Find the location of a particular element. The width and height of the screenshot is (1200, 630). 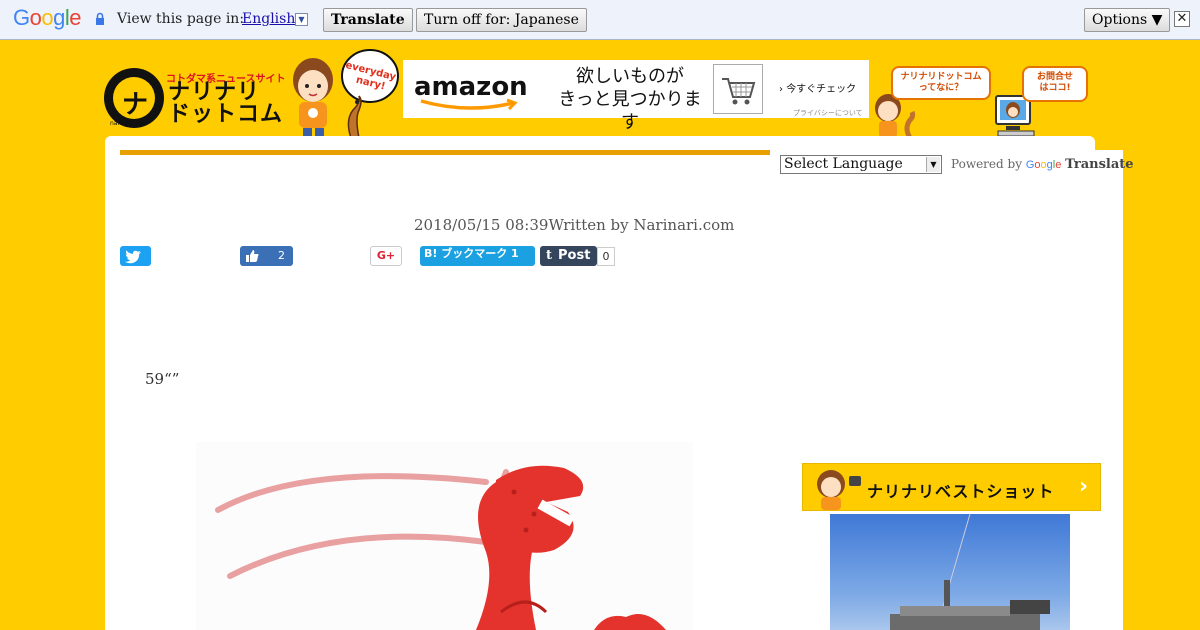

logo-line-2: ドットコム is located at coordinates (226, 114).